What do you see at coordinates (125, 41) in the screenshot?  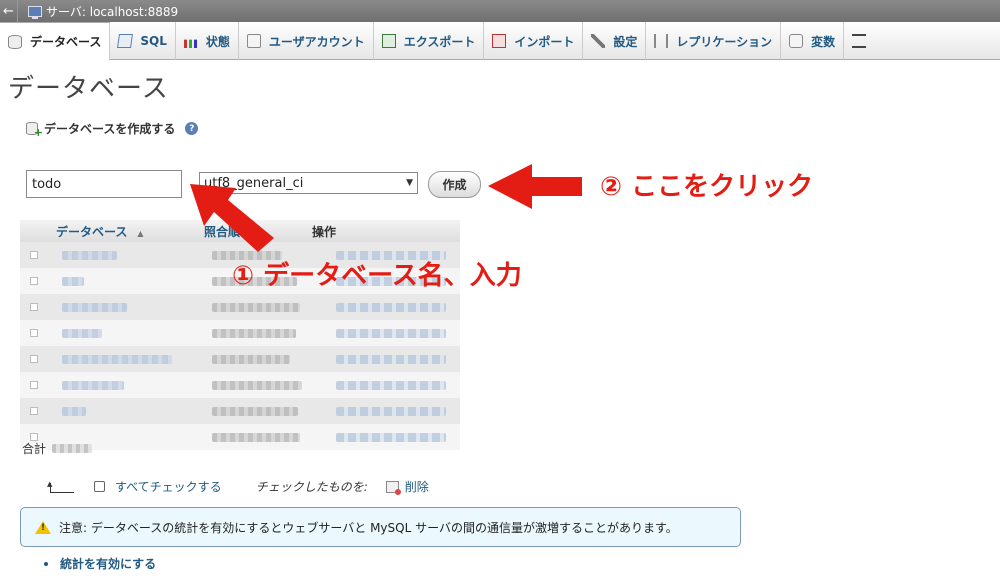 I see `sql-icon` at bounding box center [125, 41].